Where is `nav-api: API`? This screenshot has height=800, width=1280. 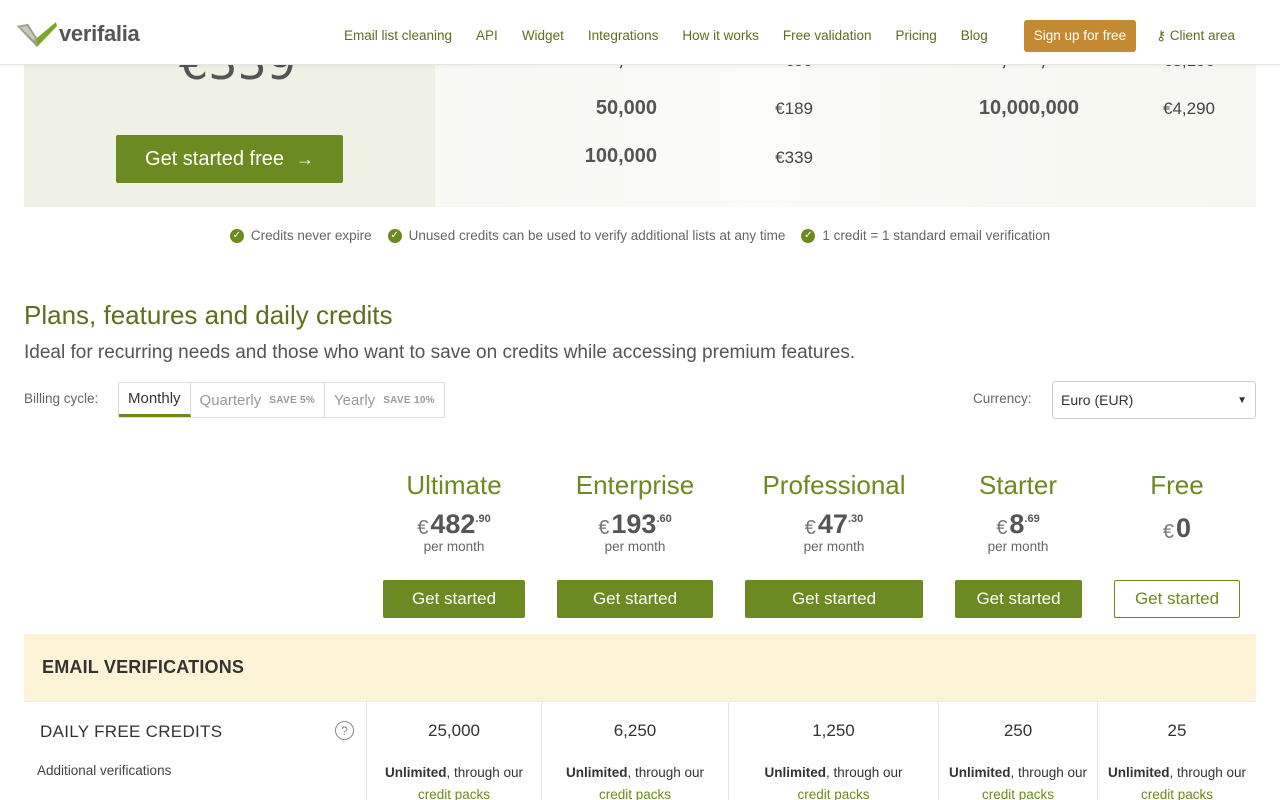
nav-api: API is located at coordinates (487, 36).